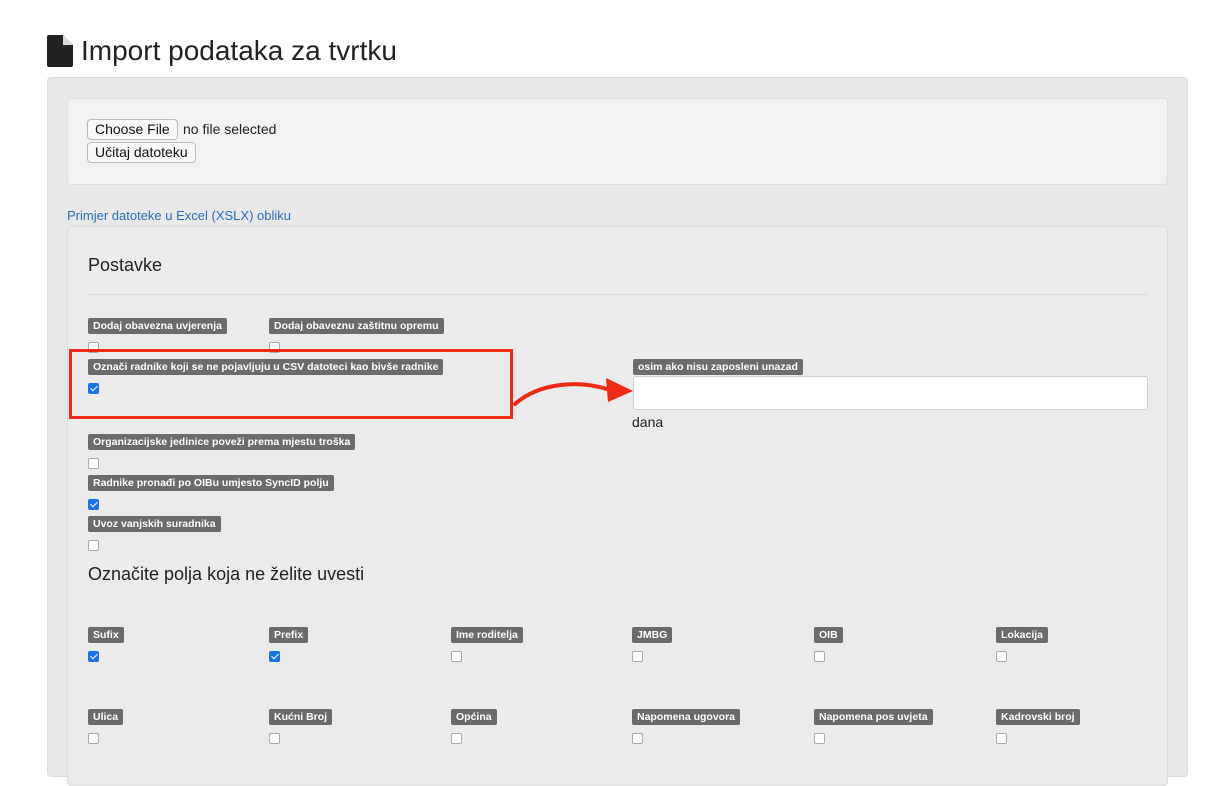 Image resolution: width=1222 pixels, height=786 pixels. Describe the element at coordinates (828, 635) in the screenshot. I see `field-label: OIB` at that location.